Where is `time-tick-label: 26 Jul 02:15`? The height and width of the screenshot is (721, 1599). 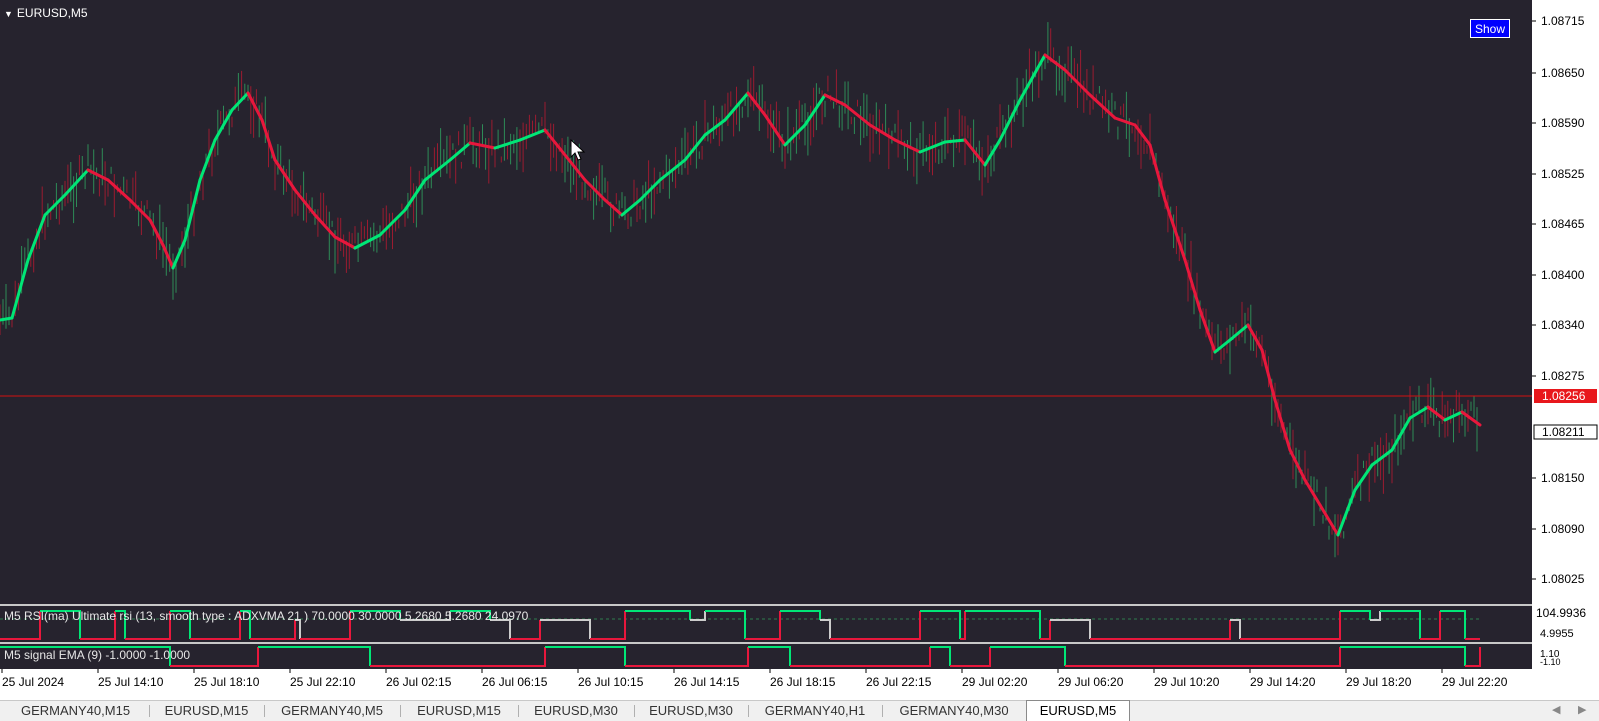 time-tick-label: 26 Jul 02:15 is located at coordinates (419, 682).